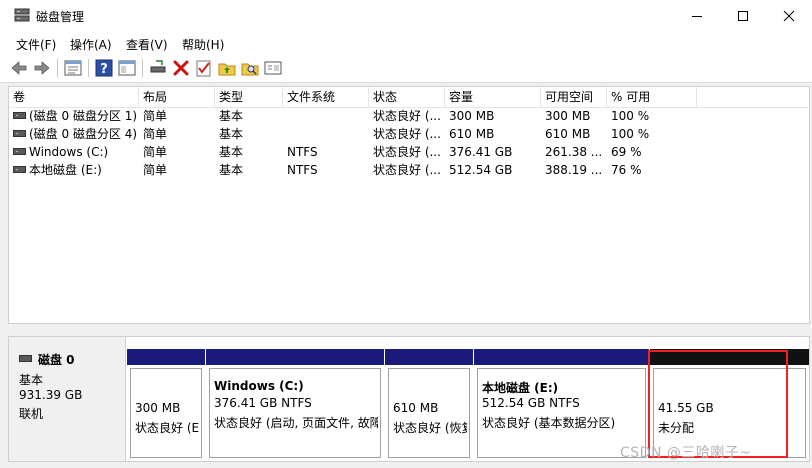 The image size is (812, 468). What do you see at coordinates (19, 68) in the screenshot?
I see `back-arrow-icon` at bounding box center [19, 68].